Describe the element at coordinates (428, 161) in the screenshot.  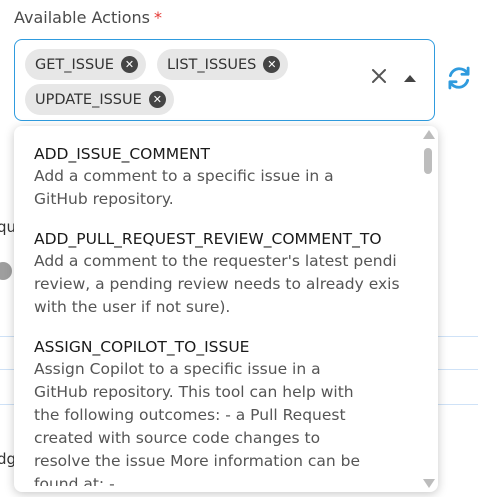
I see `scroll-thumb` at that location.